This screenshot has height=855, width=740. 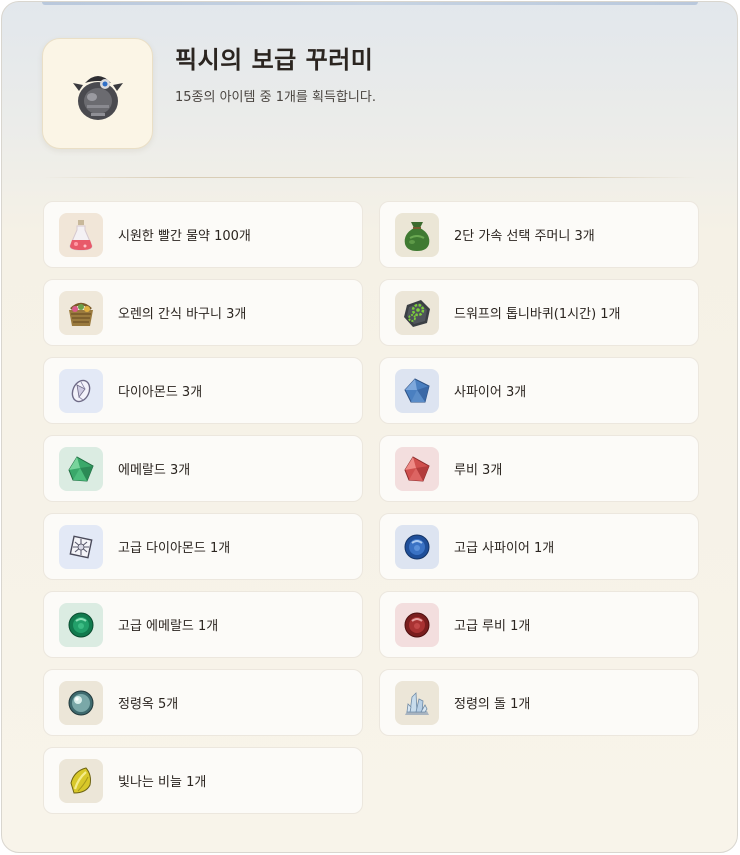 I want to click on spirit-orb-icon-box, so click(x=81, y=702).